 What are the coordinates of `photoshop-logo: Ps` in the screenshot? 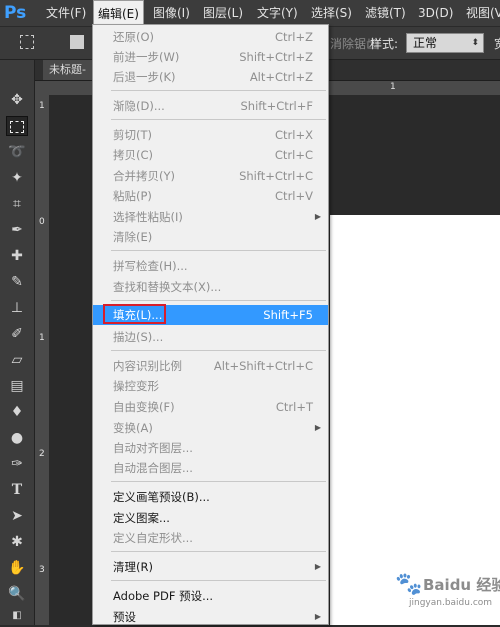 It's located at (15, 13).